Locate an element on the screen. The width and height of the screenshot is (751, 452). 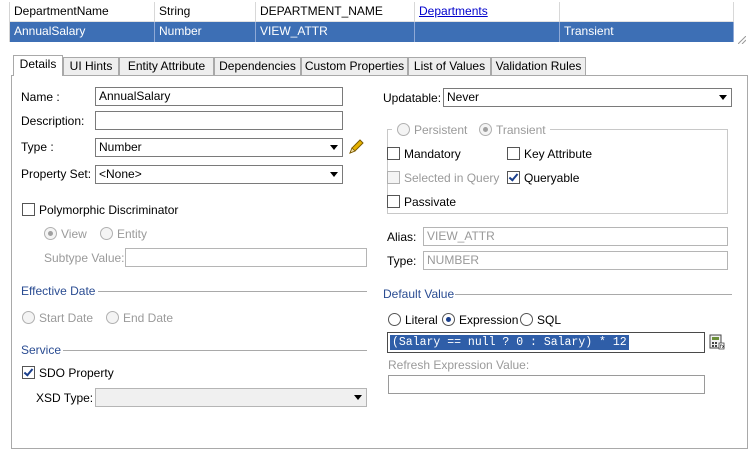
polymorphic-checkbox is located at coordinates (28, 209).